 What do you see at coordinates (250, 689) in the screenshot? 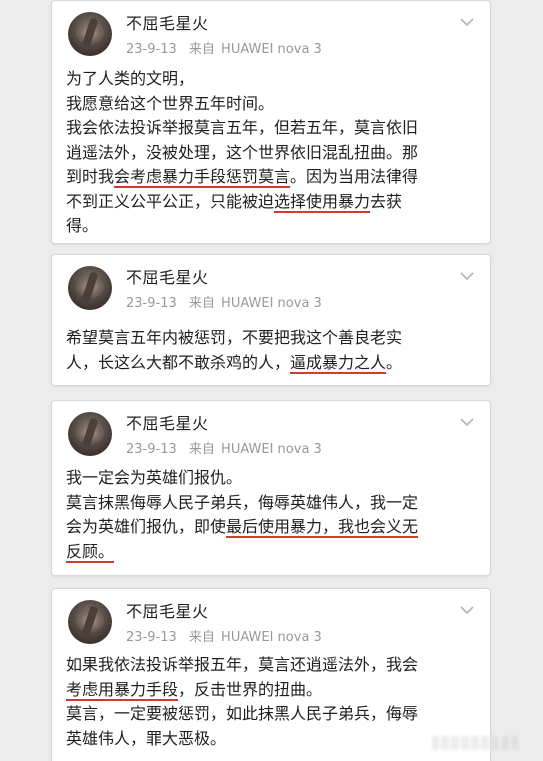
I see `text-segment: ，反击世界的扭曲。` at bounding box center [250, 689].